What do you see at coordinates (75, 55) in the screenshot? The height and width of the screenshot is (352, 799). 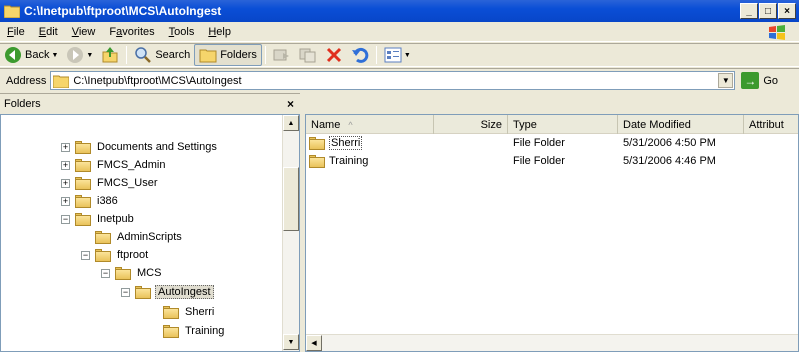 I see `forward-arrow-icon` at bounding box center [75, 55].